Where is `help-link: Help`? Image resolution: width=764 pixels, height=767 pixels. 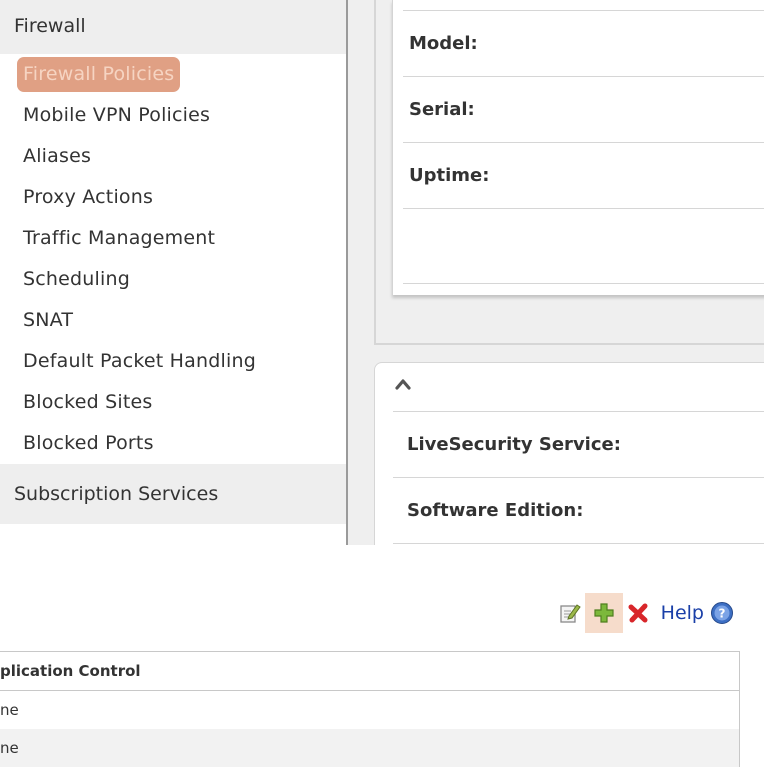
help-link: Help is located at coordinates (682, 613).